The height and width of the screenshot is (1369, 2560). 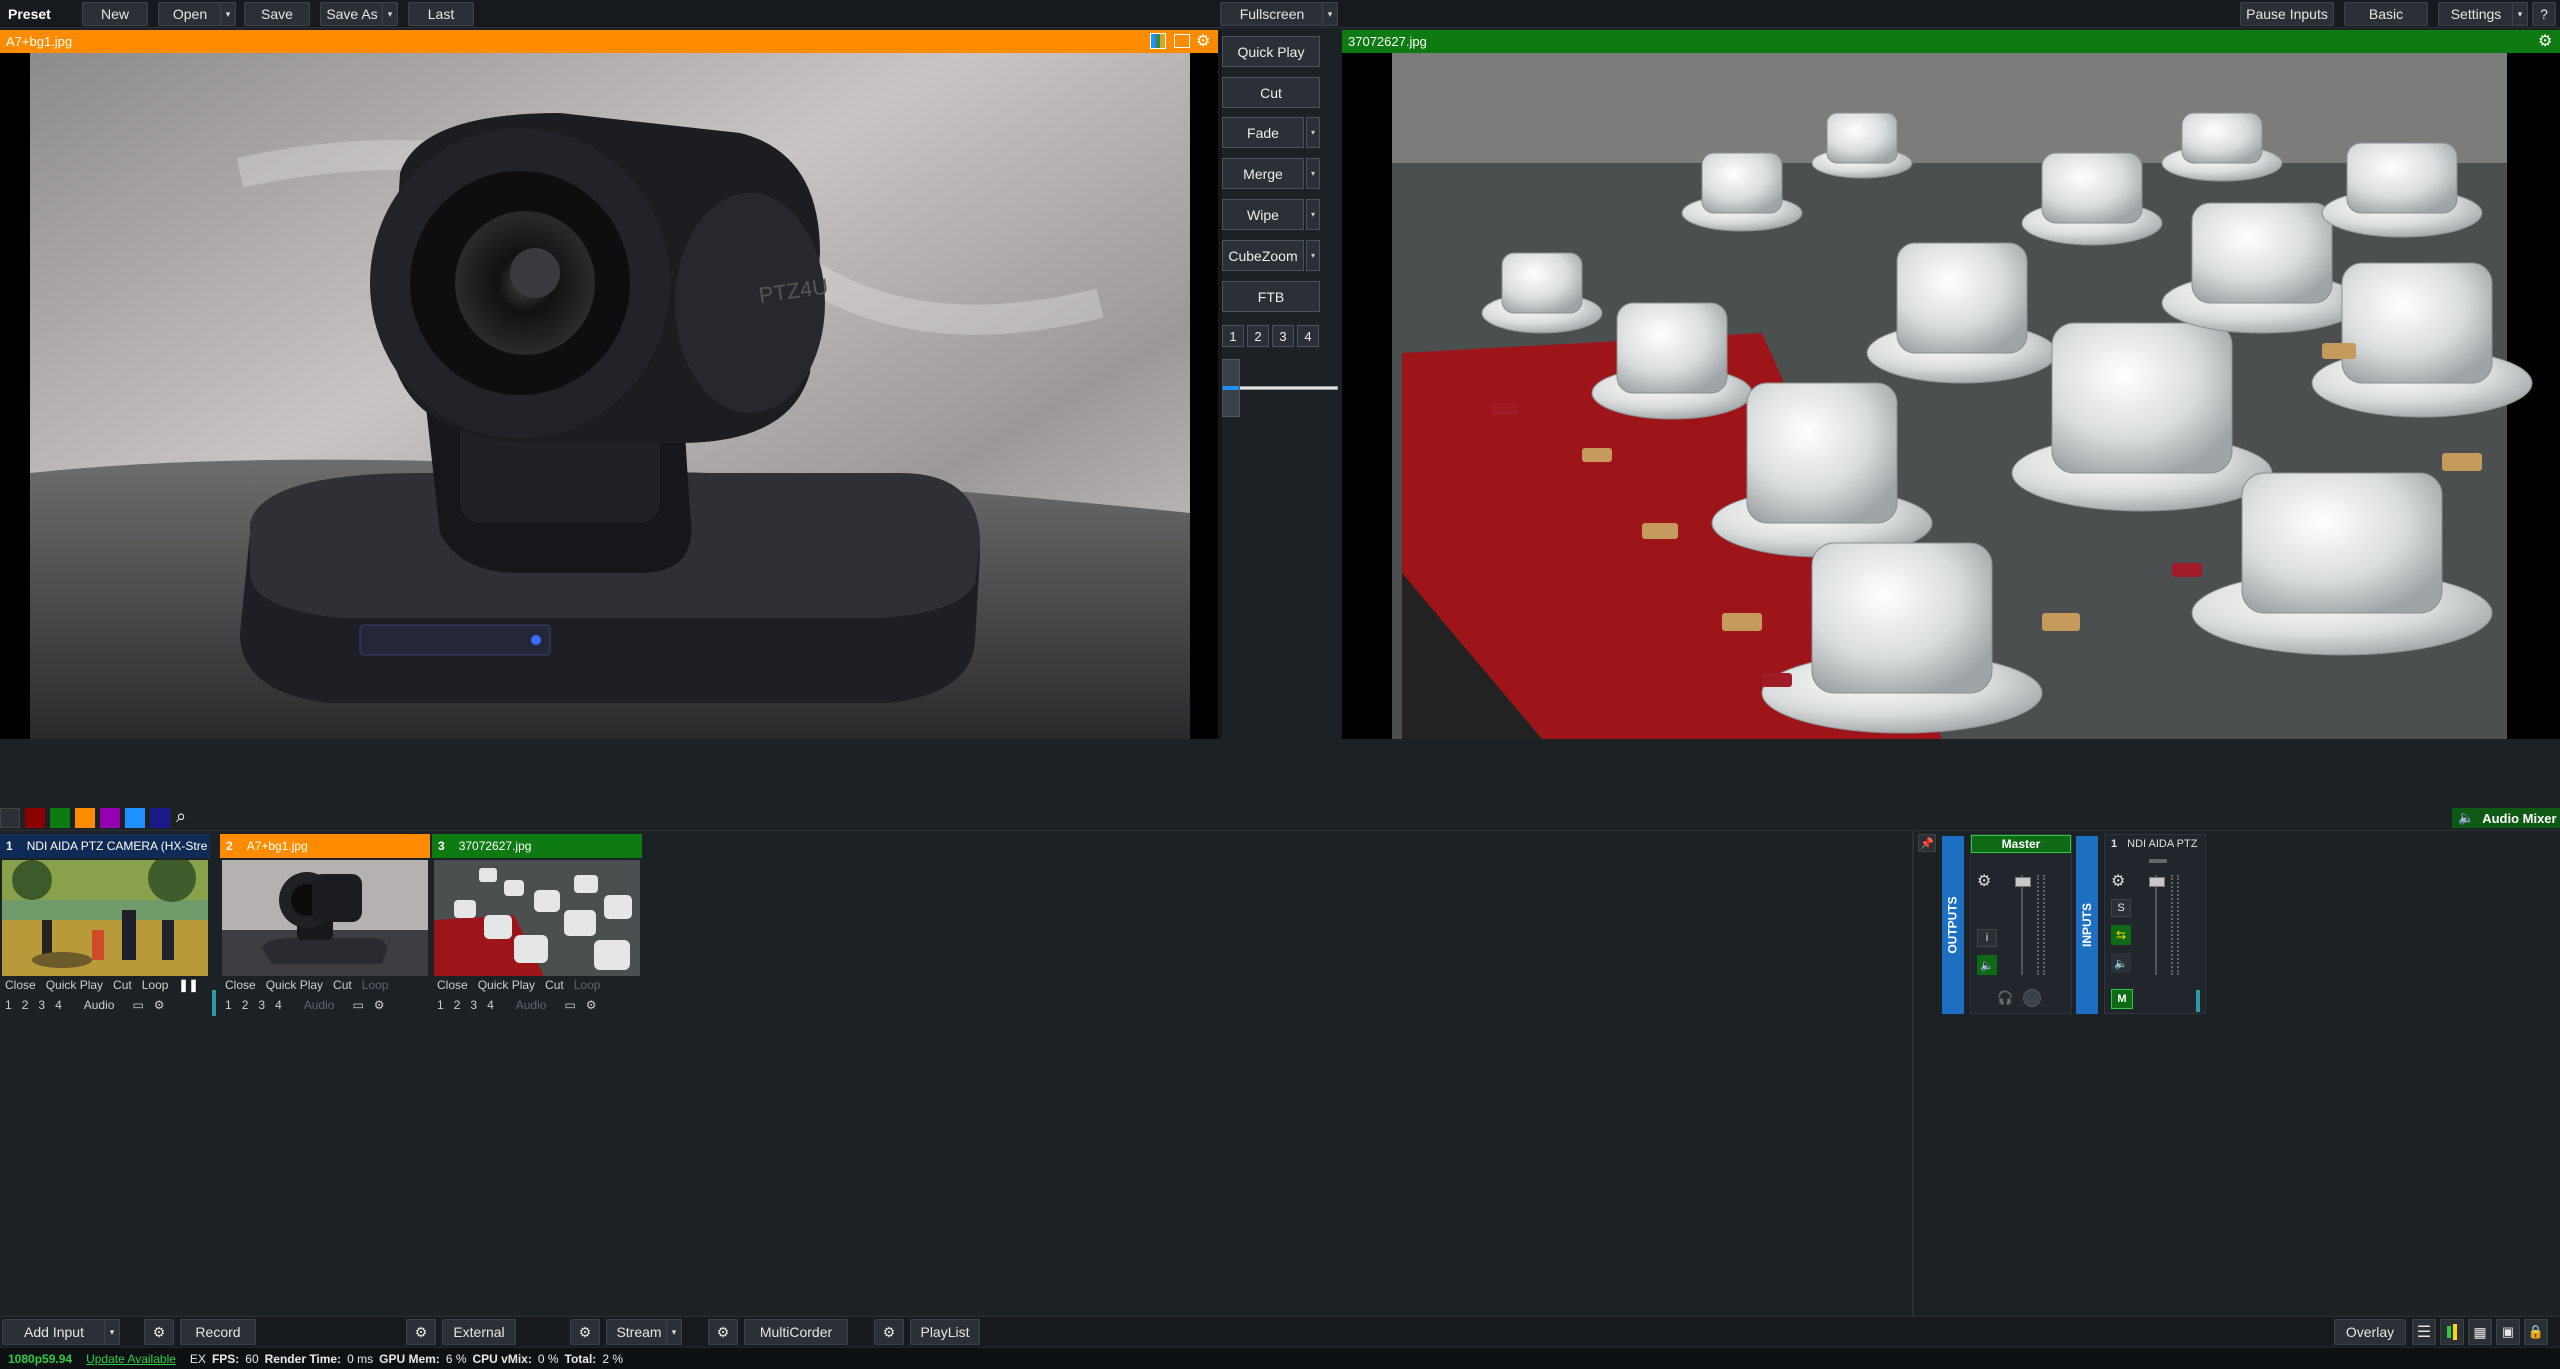 What do you see at coordinates (25, 1005) in the screenshot?
I see `input-1-overlay-2-button: 2` at bounding box center [25, 1005].